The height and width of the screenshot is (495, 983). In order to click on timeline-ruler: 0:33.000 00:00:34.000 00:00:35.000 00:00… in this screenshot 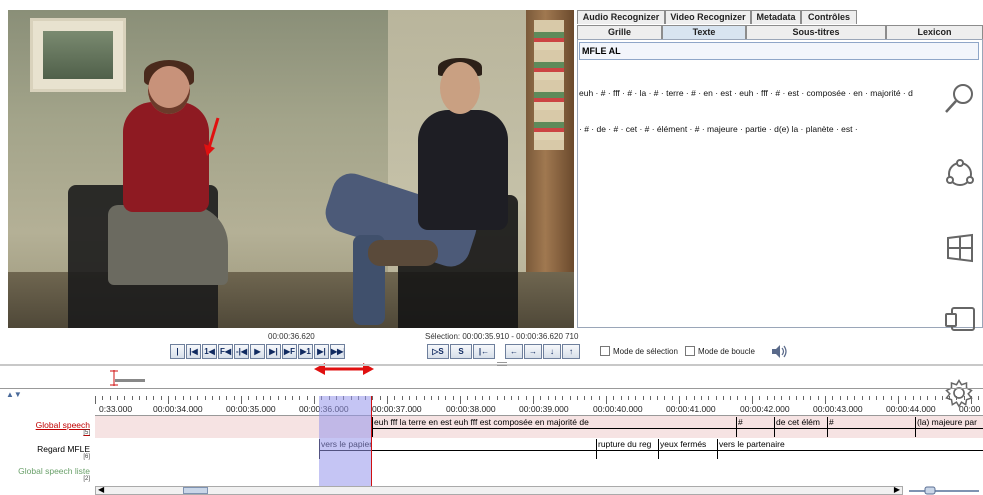, I will do `click(539, 406)`.